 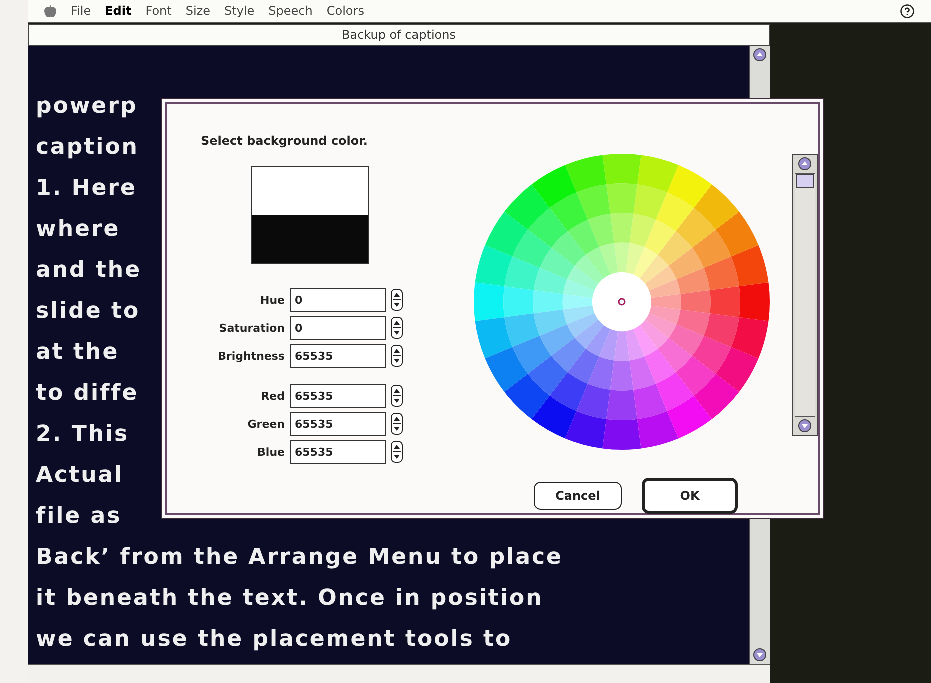 What do you see at coordinates (760, 655) in the screenshot?
I see `scroll-down-icon` at bounding box center [760, 655].